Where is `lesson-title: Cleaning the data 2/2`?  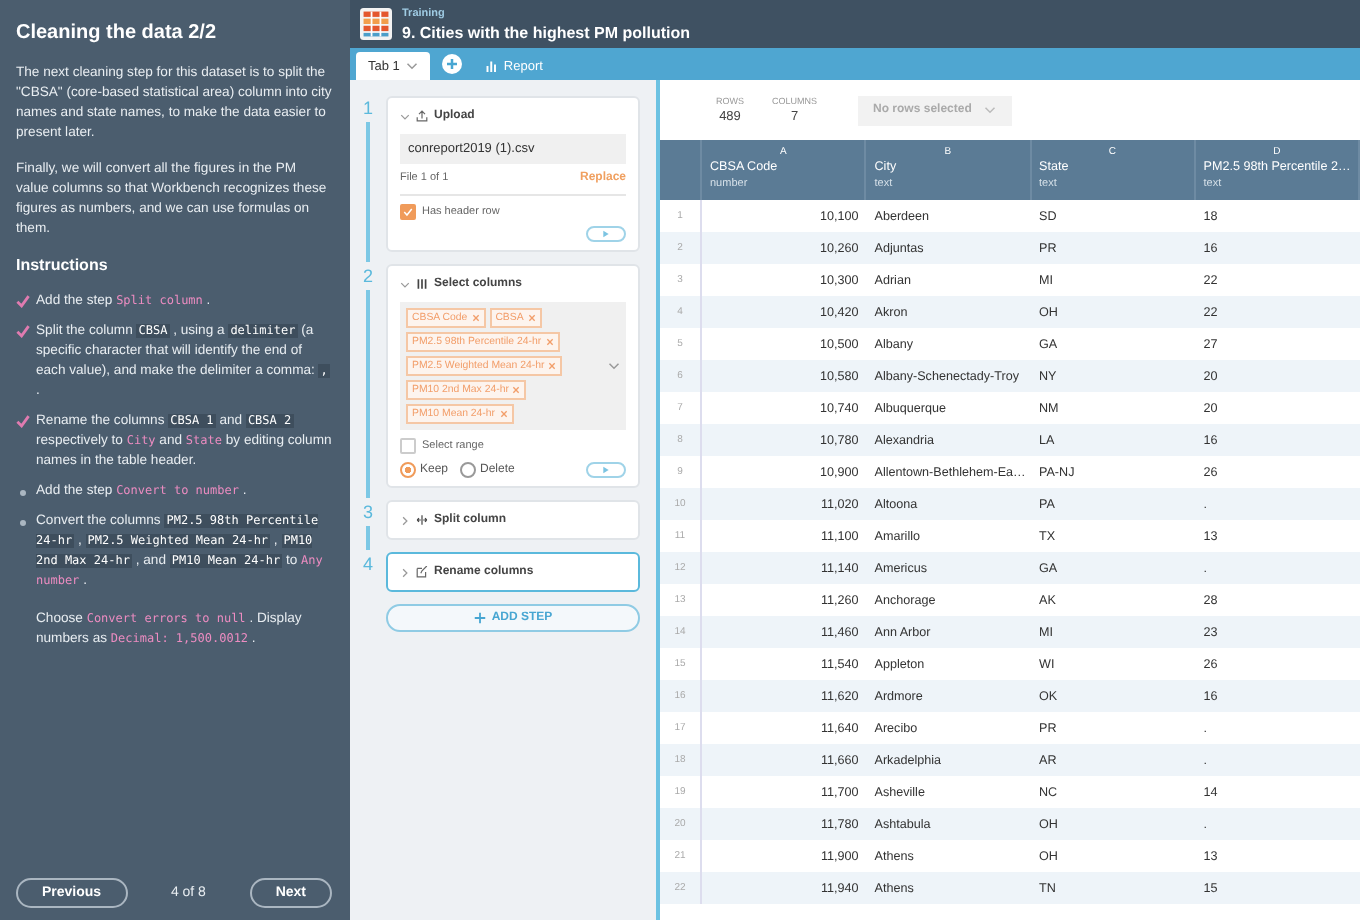 lesson-title: Cleaning the data 2/2 is located at coordinates (117, 34).